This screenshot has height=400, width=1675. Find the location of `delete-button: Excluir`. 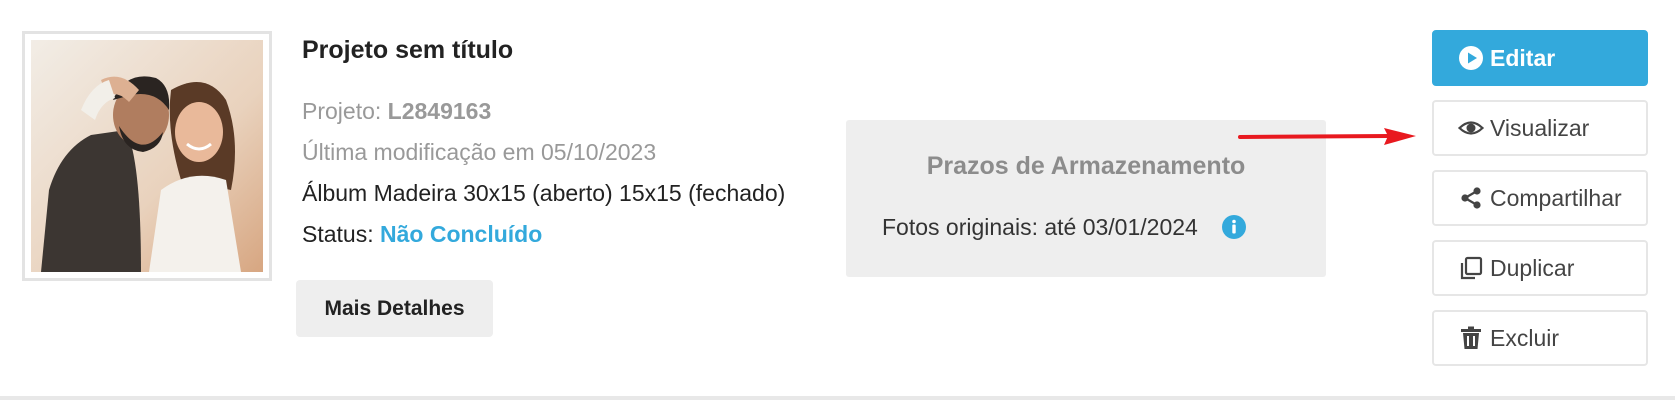

delete-button: Excluir is located at coordinates (1540, 338).